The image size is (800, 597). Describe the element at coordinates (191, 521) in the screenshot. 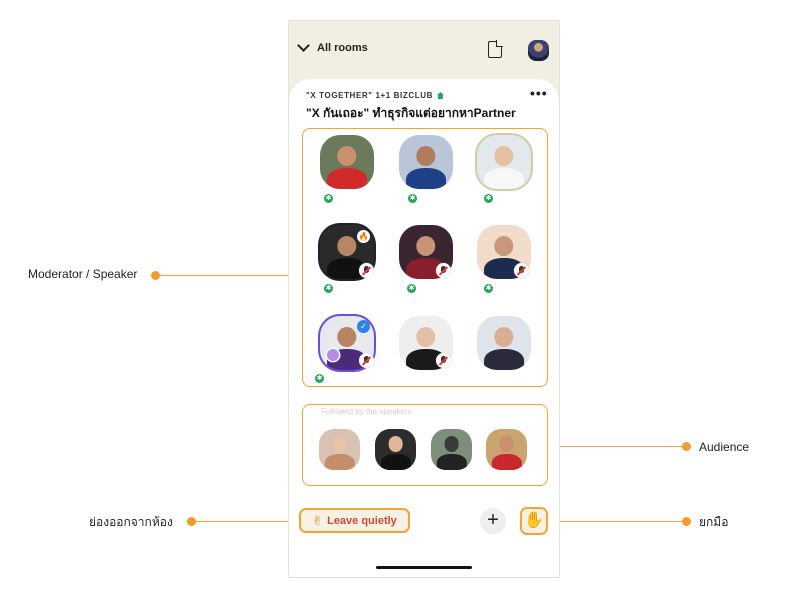

I see `callout-dot-leave` at that location.